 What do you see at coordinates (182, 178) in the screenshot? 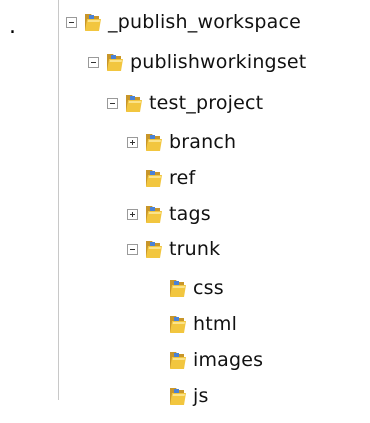
I see `tree-node-label: ref` at bounding box center [182, 178].